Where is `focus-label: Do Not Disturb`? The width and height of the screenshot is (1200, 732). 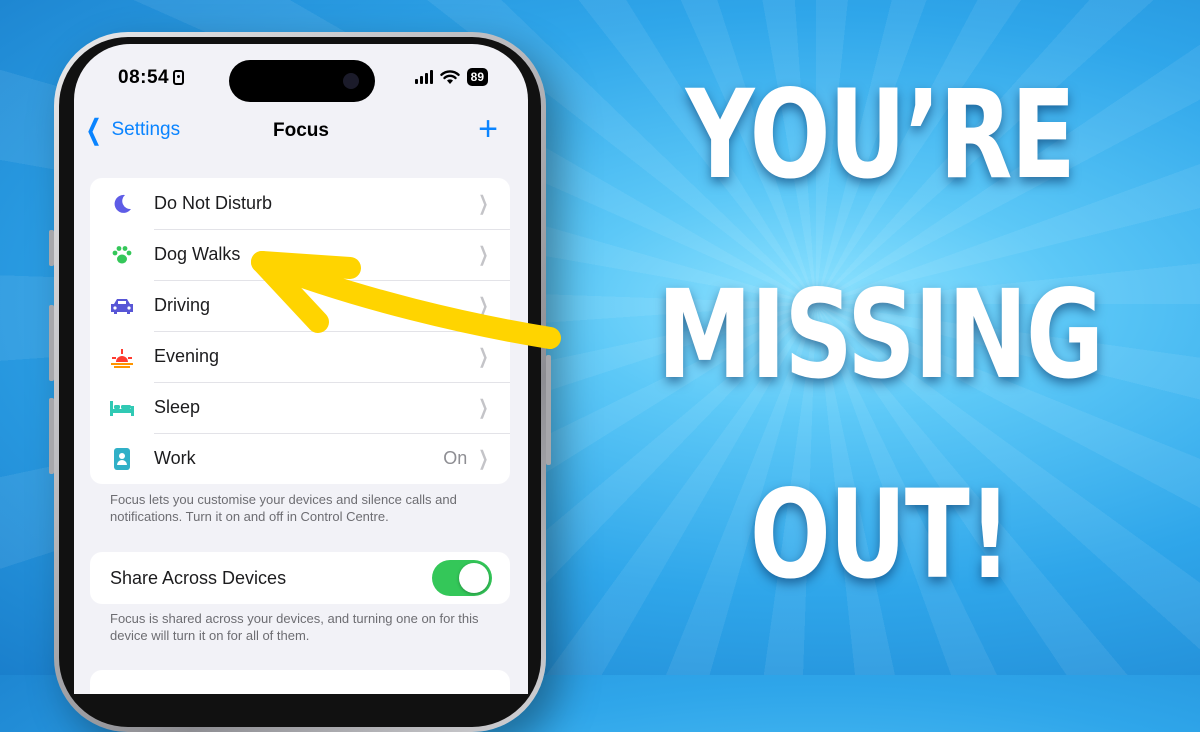 focus-label: Do Not Disturb is located at coordinates (213, 203).